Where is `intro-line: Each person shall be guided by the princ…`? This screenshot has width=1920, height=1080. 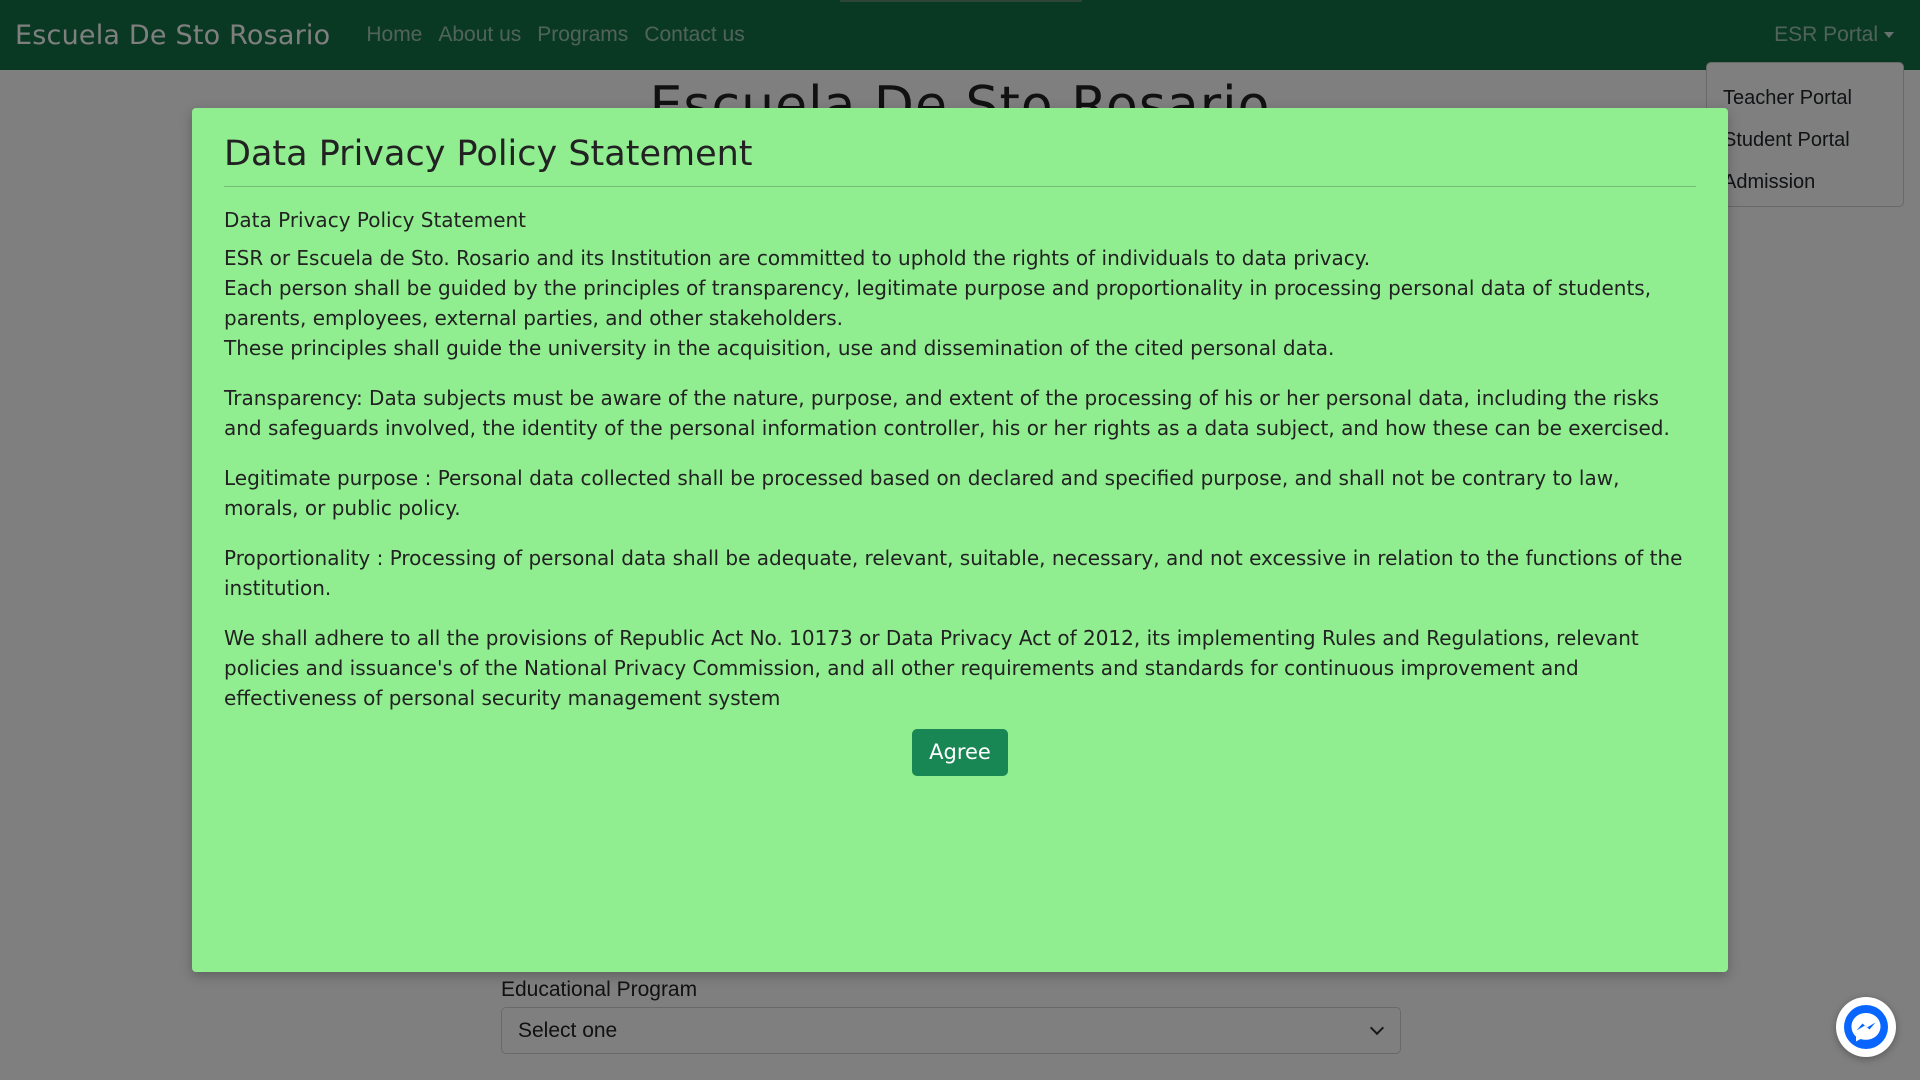 intro-line: Each person shall be guided by the princ… is located at coordinates (938, 303).